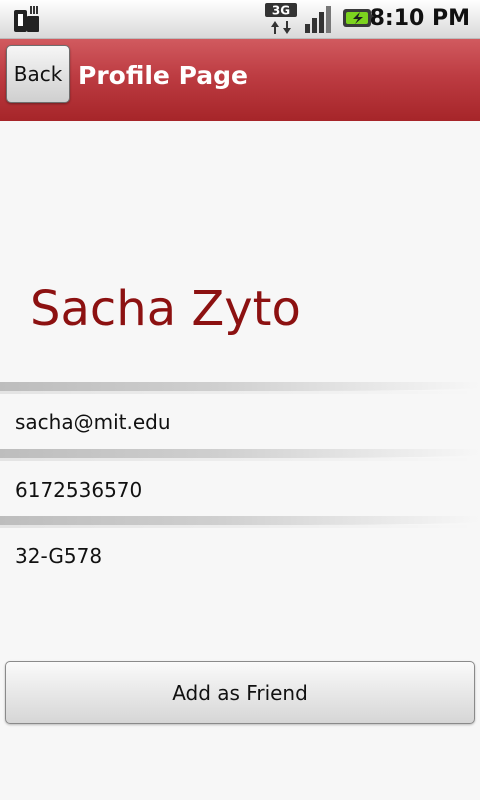 This screenshot has width=480, height=800. I want to click on email-text: sacha@mit.edu, so click(93, 422).